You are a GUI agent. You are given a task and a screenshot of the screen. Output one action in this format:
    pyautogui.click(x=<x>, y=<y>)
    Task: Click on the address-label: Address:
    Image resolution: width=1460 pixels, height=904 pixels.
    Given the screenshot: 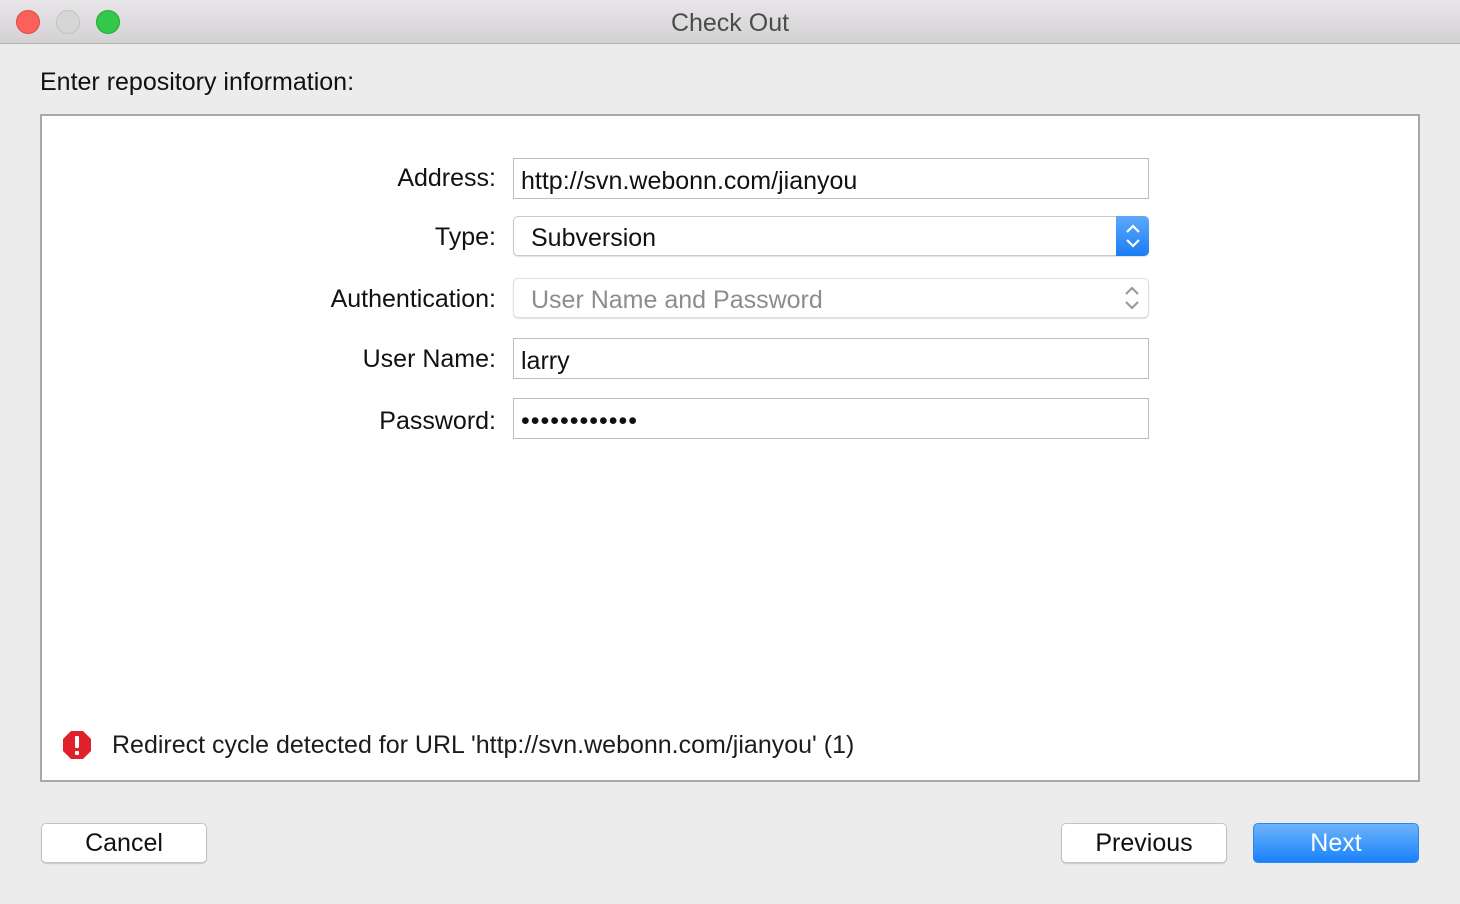 What is the action you would take?
    pyautogui.click(x=446, y=178)
    